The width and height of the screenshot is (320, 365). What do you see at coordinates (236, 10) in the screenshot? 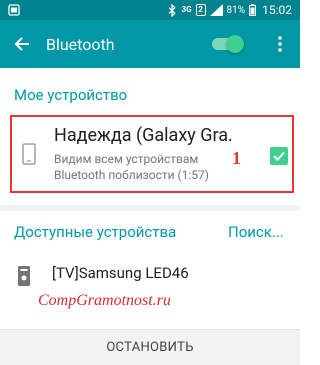
I see `battery-percent: 81%` at bounding box center [236, 10].